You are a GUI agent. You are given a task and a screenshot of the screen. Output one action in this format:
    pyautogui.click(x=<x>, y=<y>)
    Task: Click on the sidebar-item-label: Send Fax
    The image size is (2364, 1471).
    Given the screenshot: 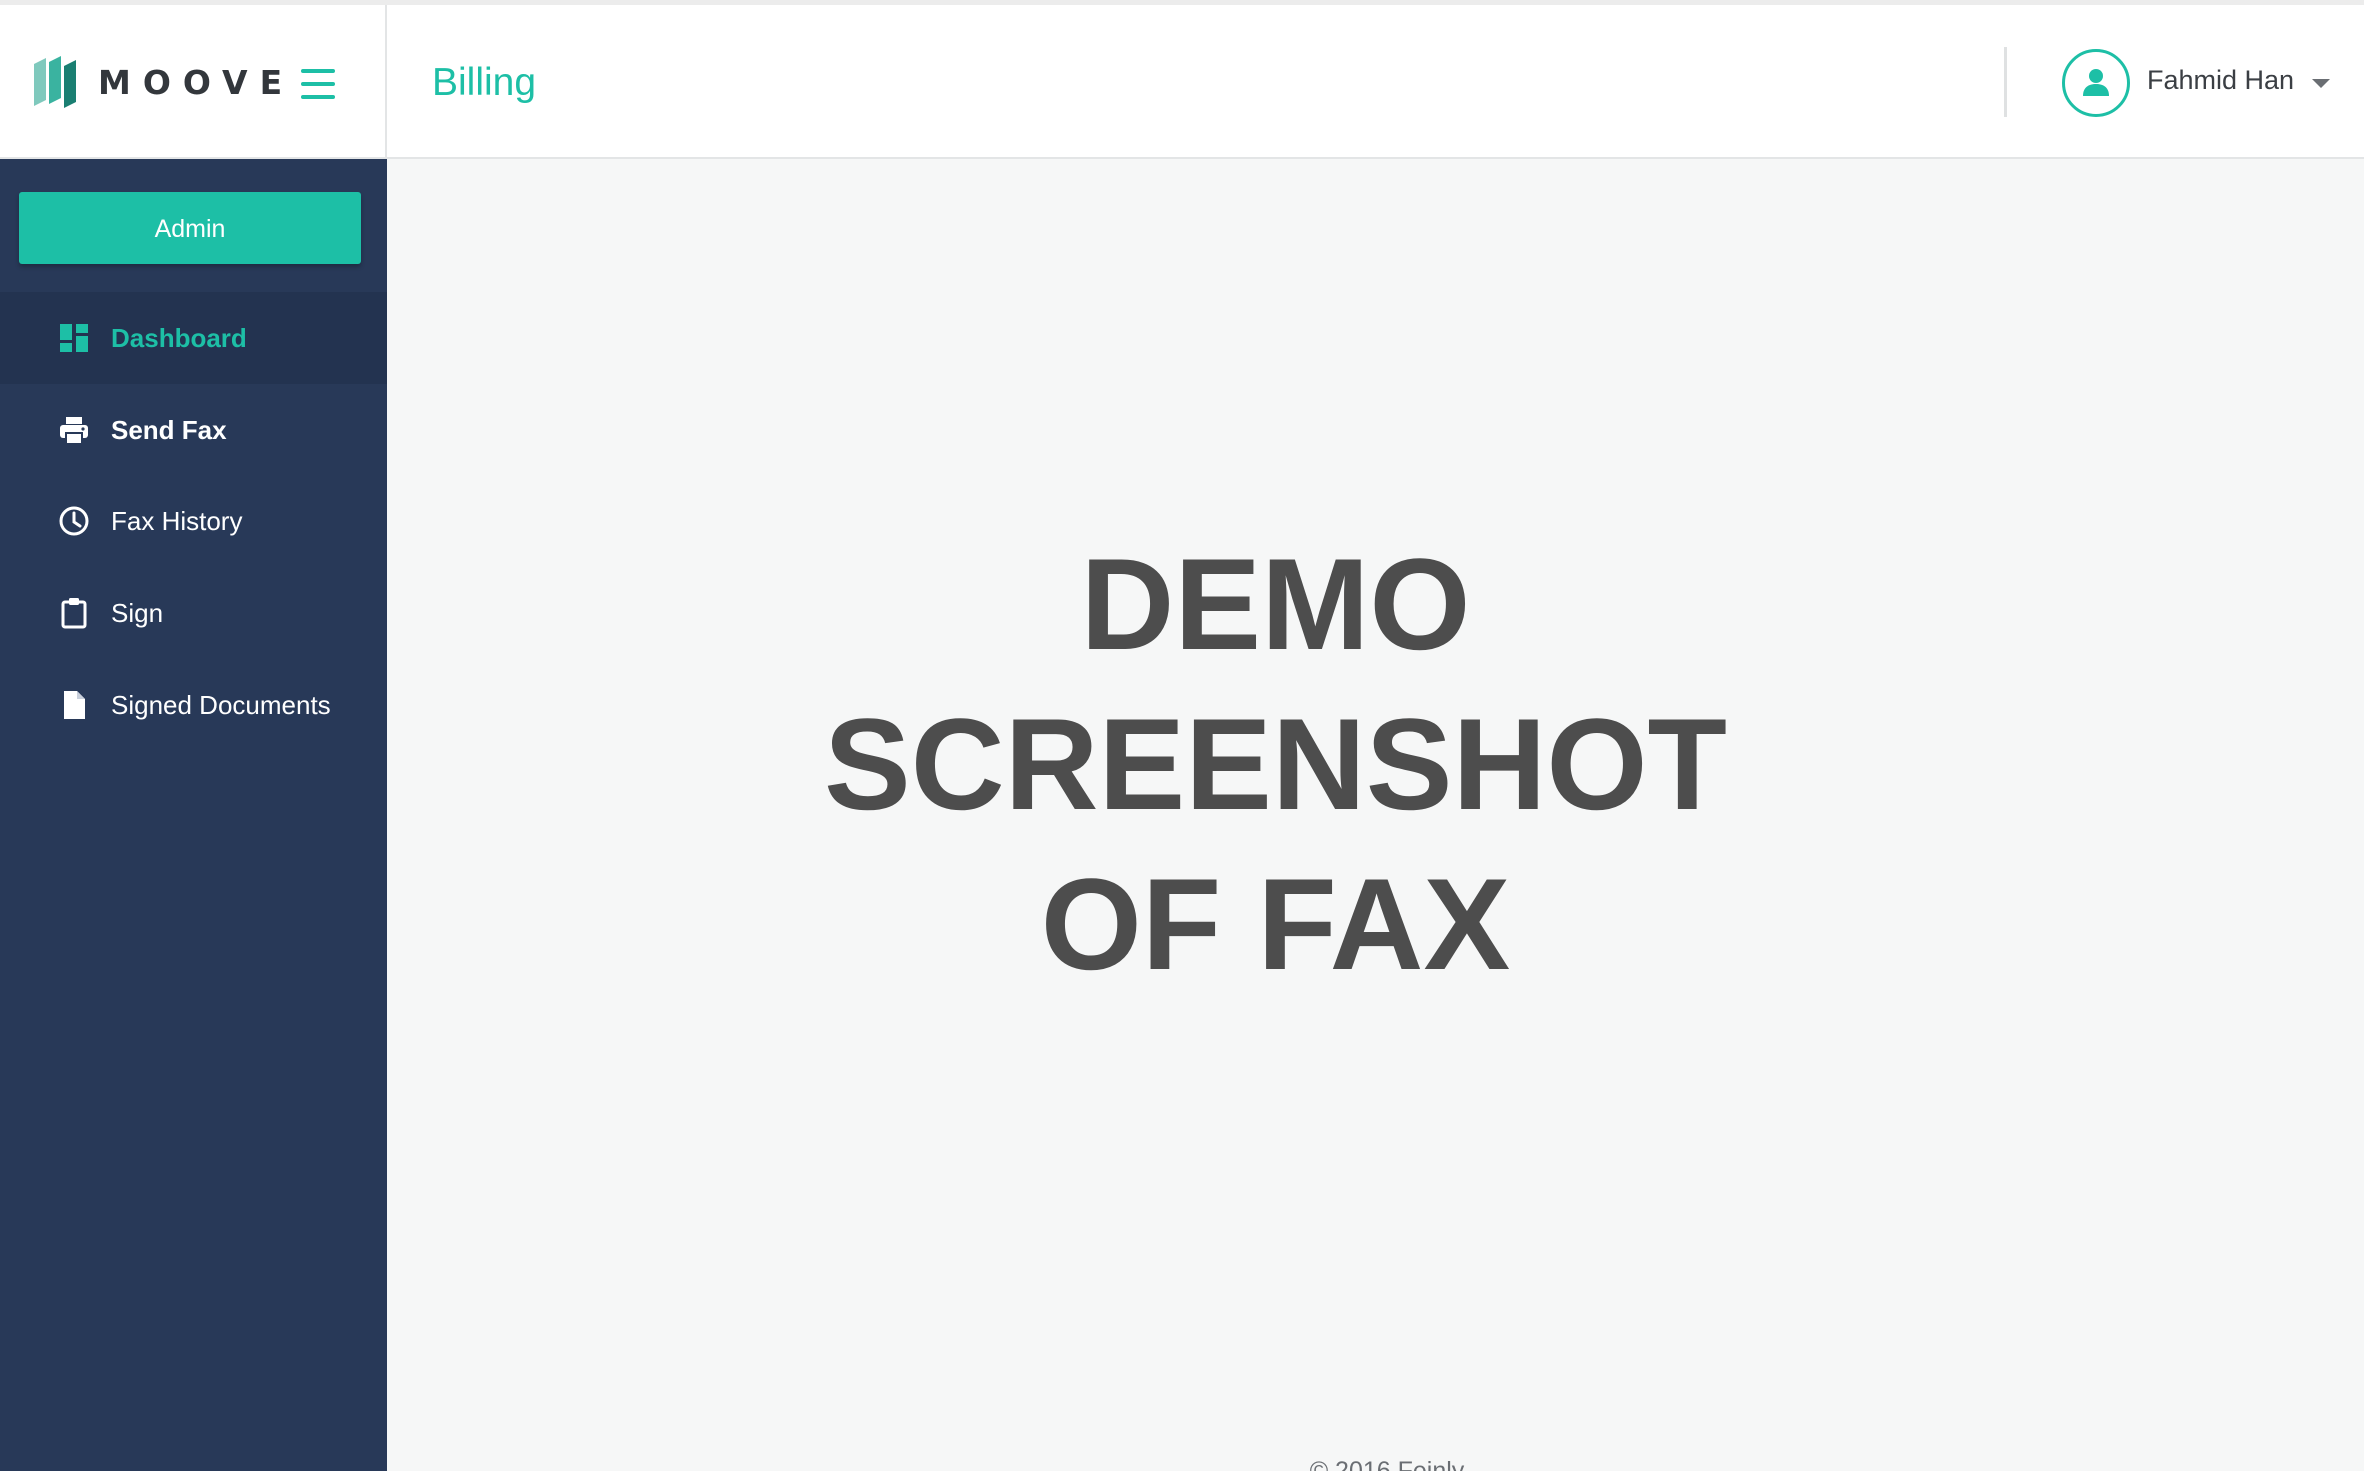 What is the action you would take?
    pyautogui.click(x=169, y=430)
    